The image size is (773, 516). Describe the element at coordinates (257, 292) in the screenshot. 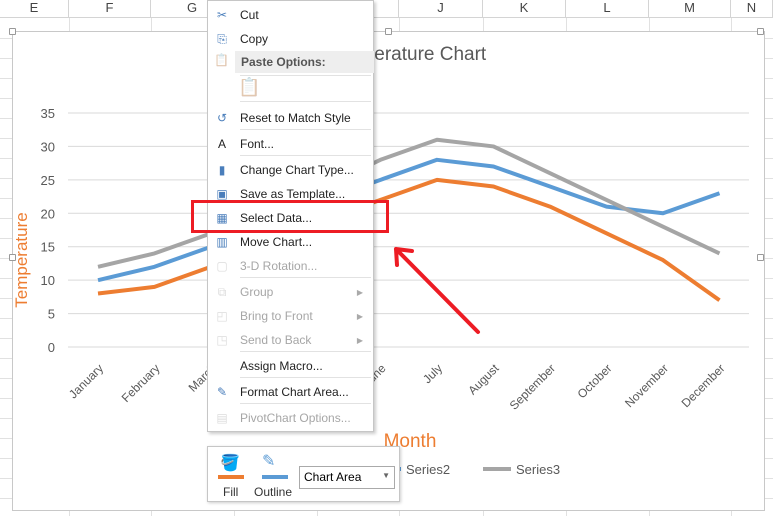

I see `menu-item-label: Group` at that location.